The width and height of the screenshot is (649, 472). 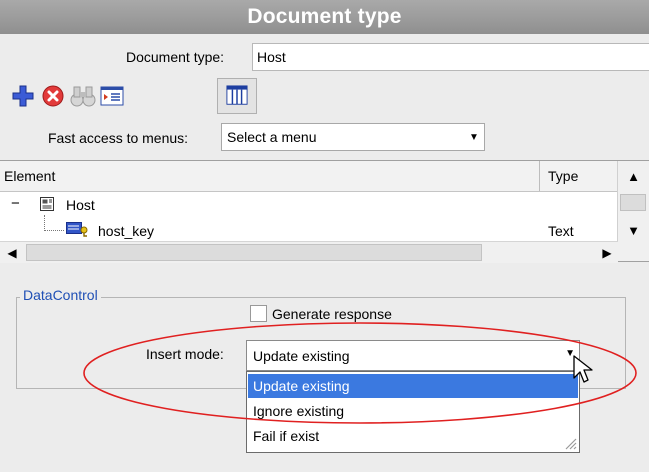 I want to click on option-ignore-existing: Ignore existing, so click(x=413, y=411).